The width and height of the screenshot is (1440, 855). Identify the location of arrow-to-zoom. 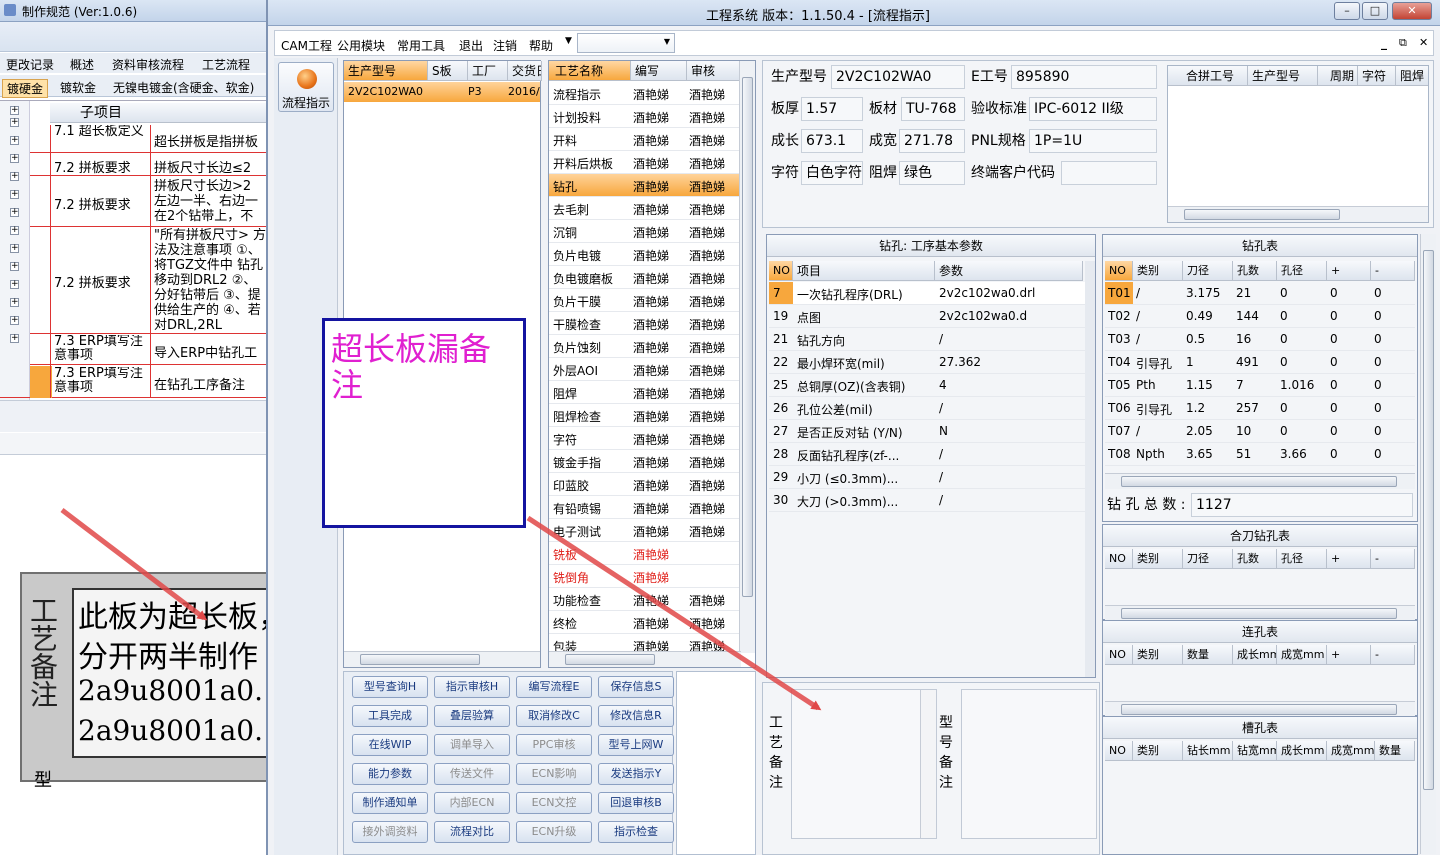
(134, 564).